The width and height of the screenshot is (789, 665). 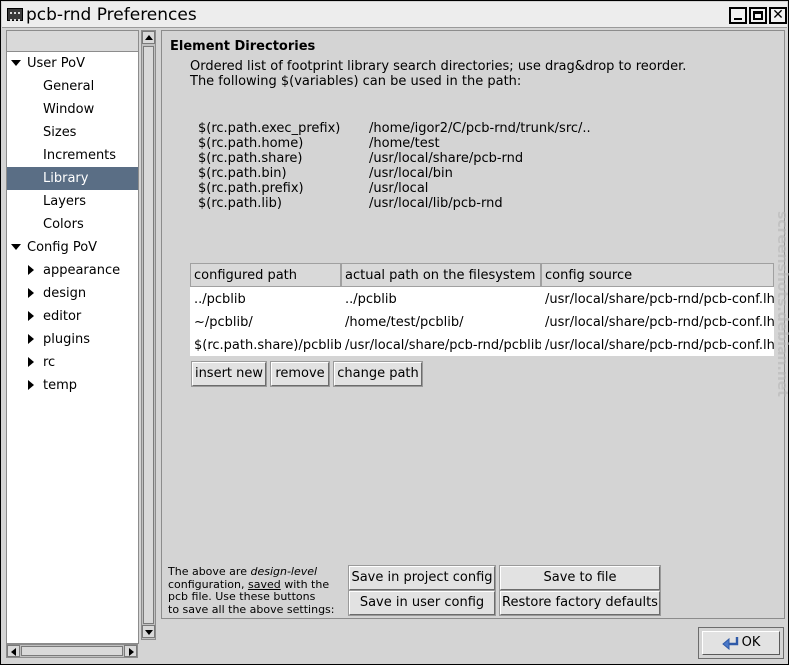 I want to click on variable-name: $(rc.path.exec_prefix), so click(x=269, y=128).